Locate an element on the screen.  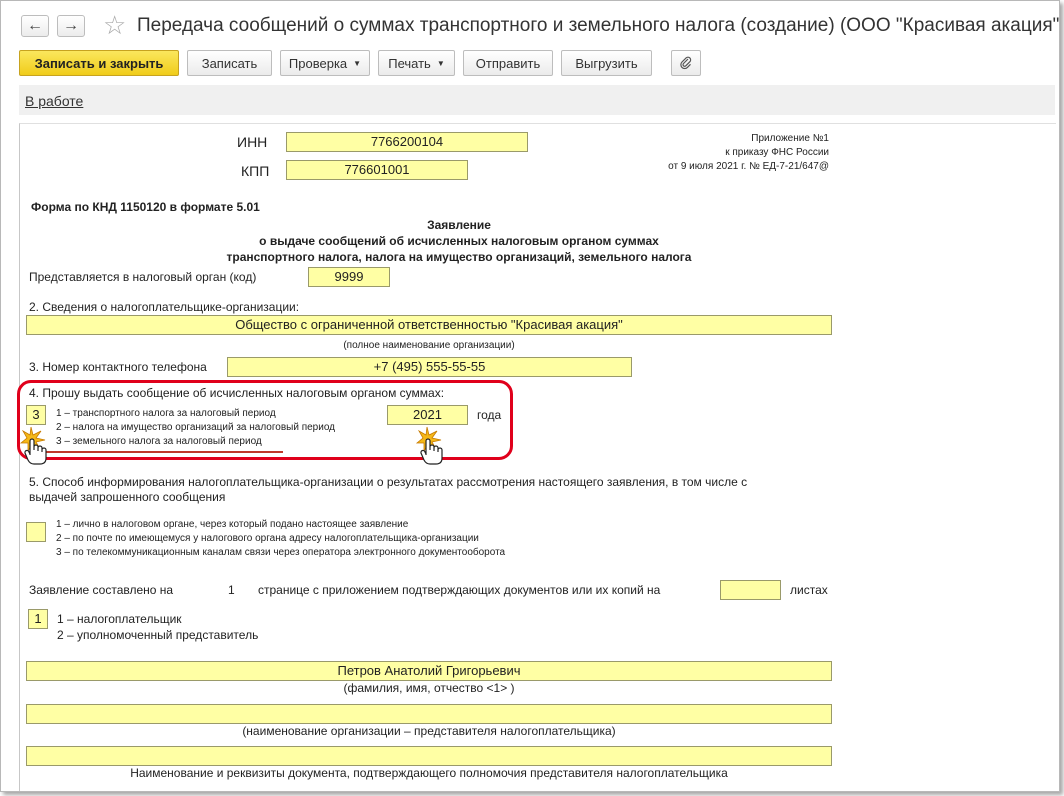
appendix-line-2: к приказу ФНС России is located at coordinates (777, 152).